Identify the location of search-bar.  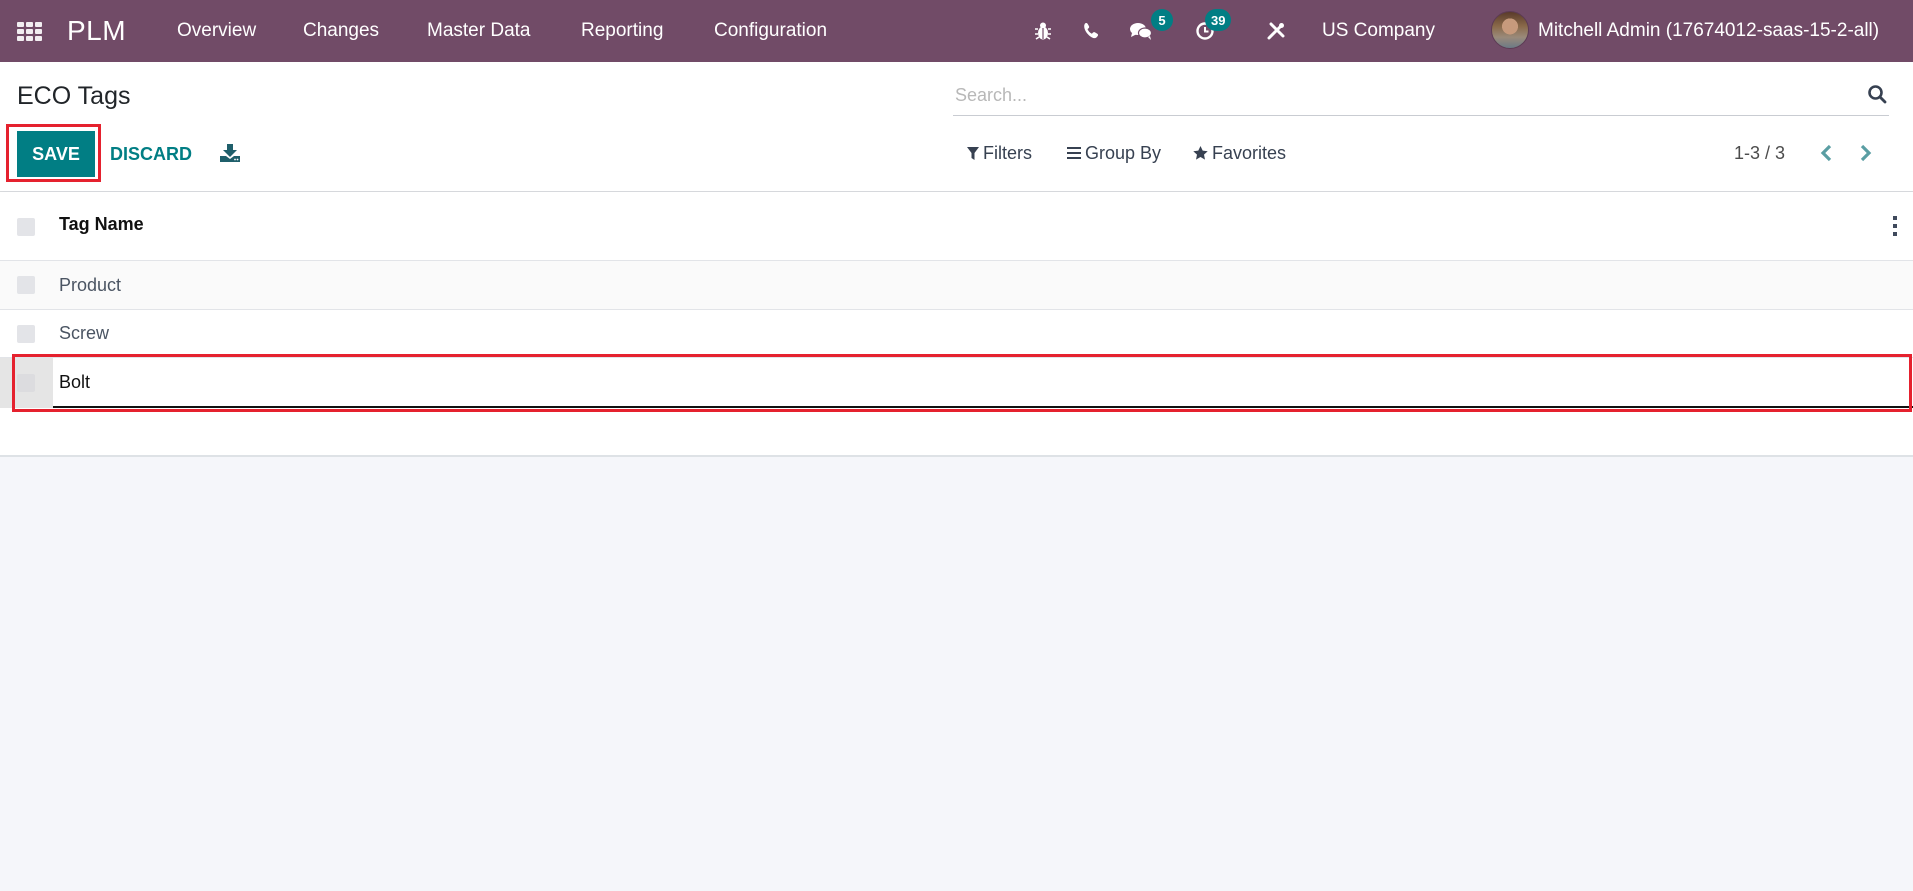
(1421, 95).